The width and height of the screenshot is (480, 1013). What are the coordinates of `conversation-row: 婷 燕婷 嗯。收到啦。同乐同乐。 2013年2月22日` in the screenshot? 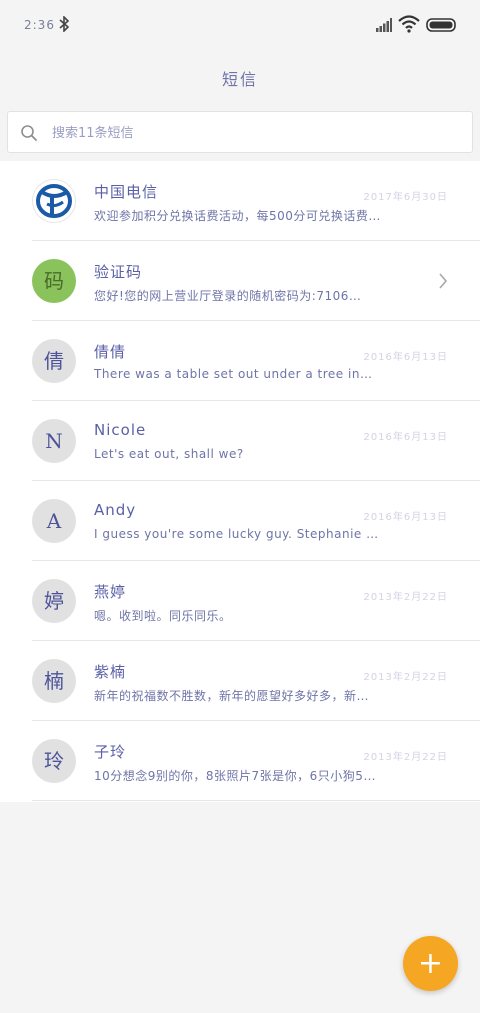 It's located at (240, 601).